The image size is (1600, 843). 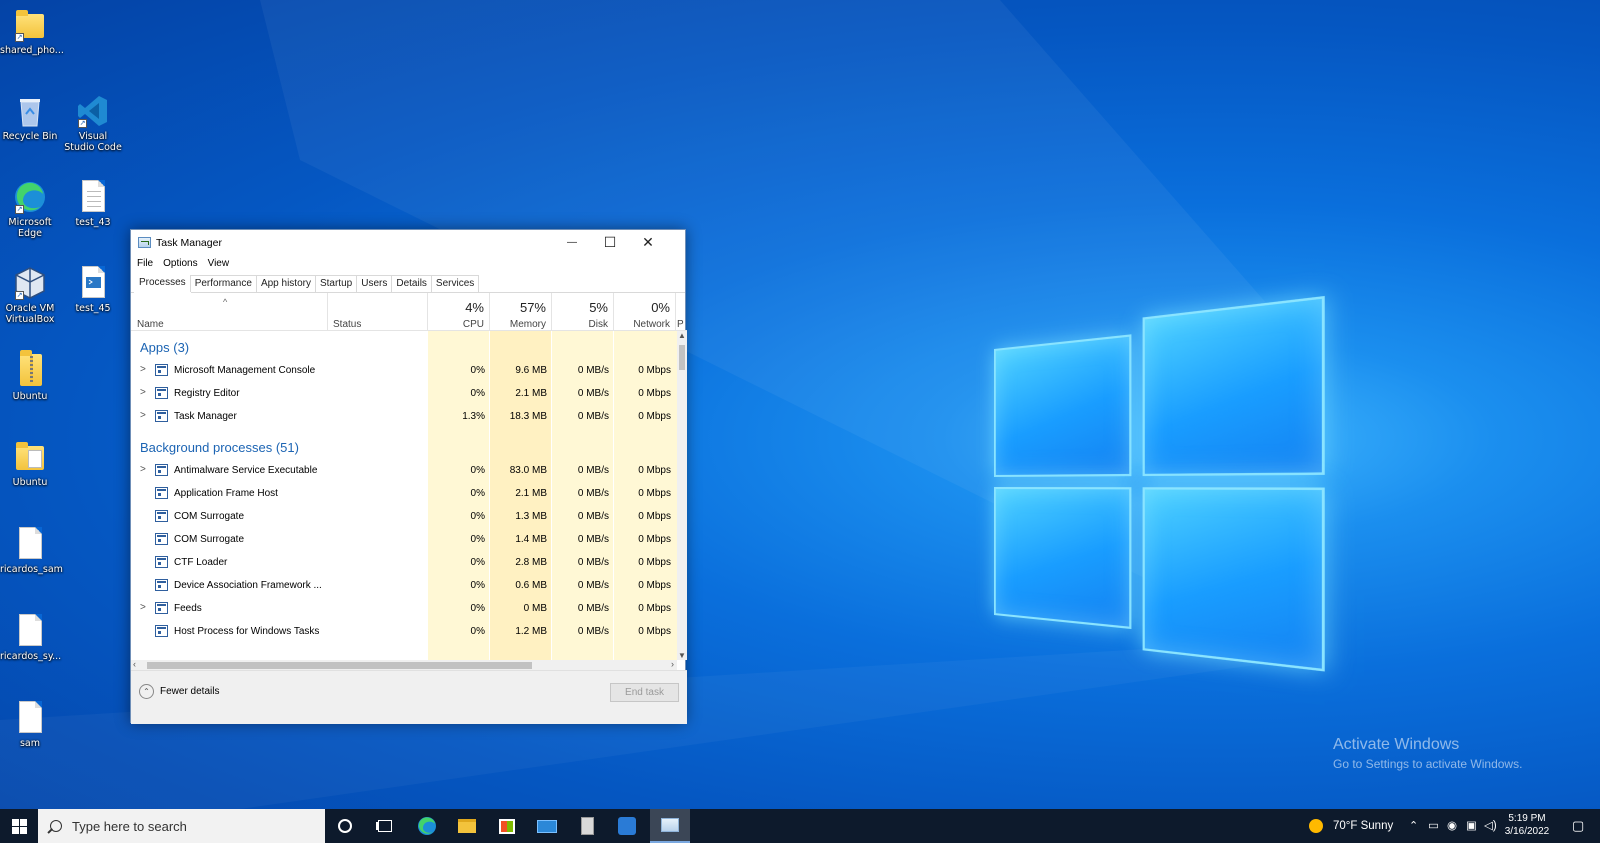 I want to click on desktop-icon-vscode: ↗ Visual Studio Code, so click(x=93, y=123).